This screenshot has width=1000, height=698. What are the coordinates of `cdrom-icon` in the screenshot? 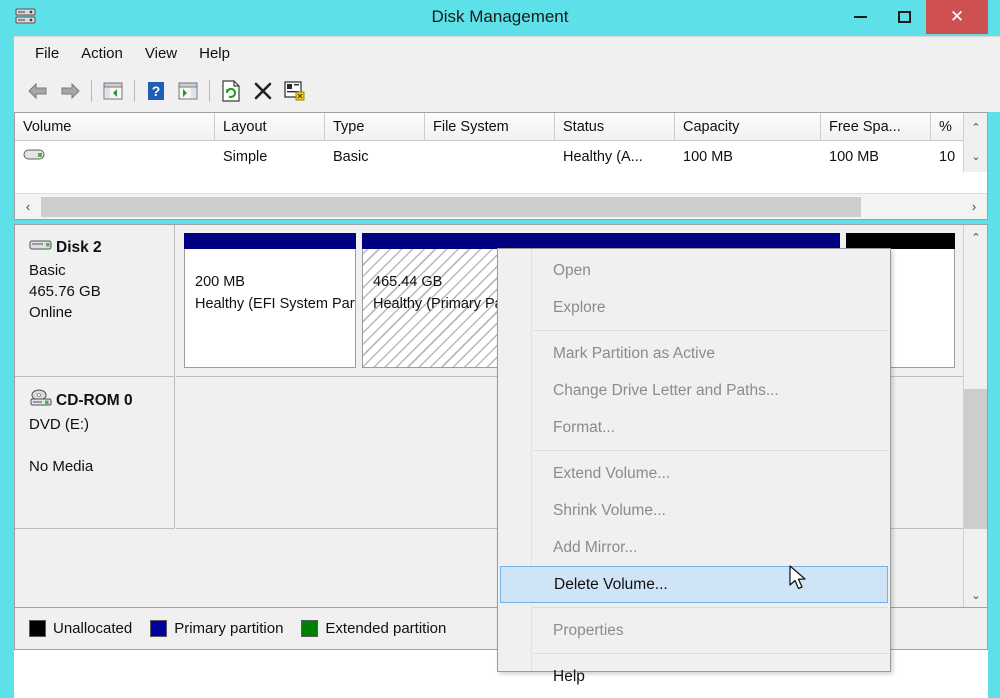 It's located at (41, 400).